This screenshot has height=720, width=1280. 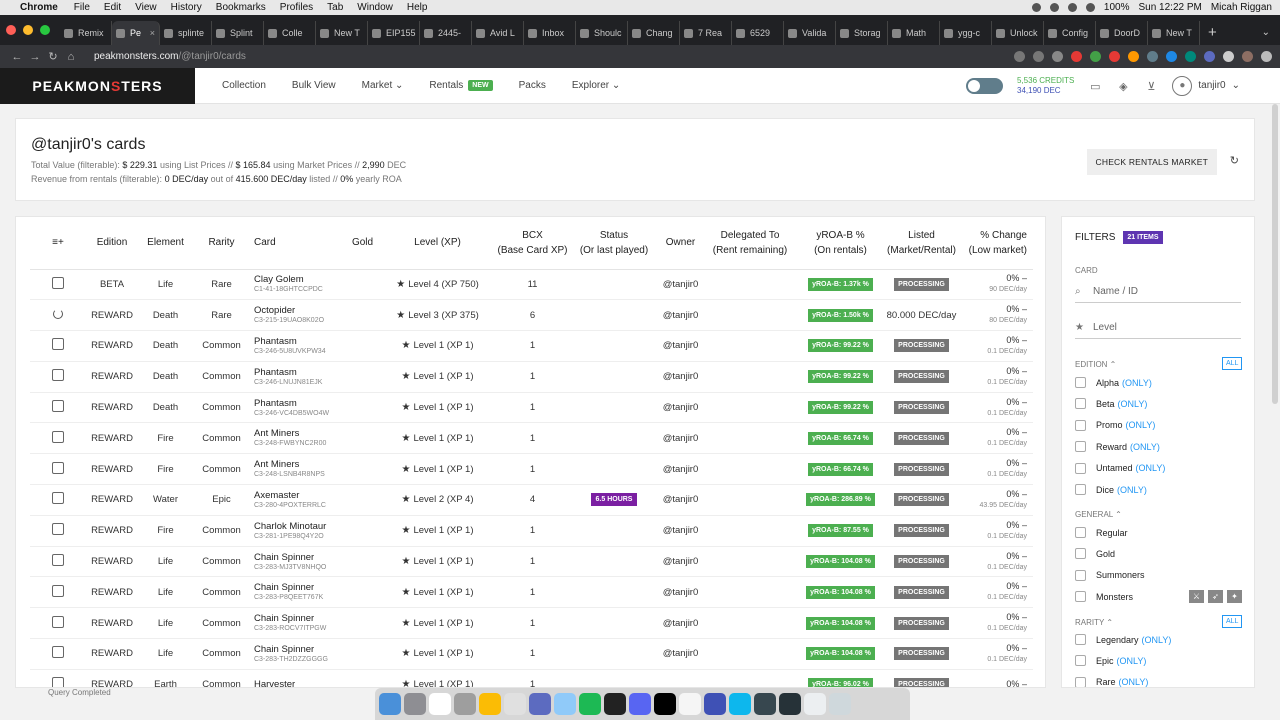 What do you see at coordinates (415, 704) in the screenshot?
I see `launchpad-icon` at bounding box center [415, 704].